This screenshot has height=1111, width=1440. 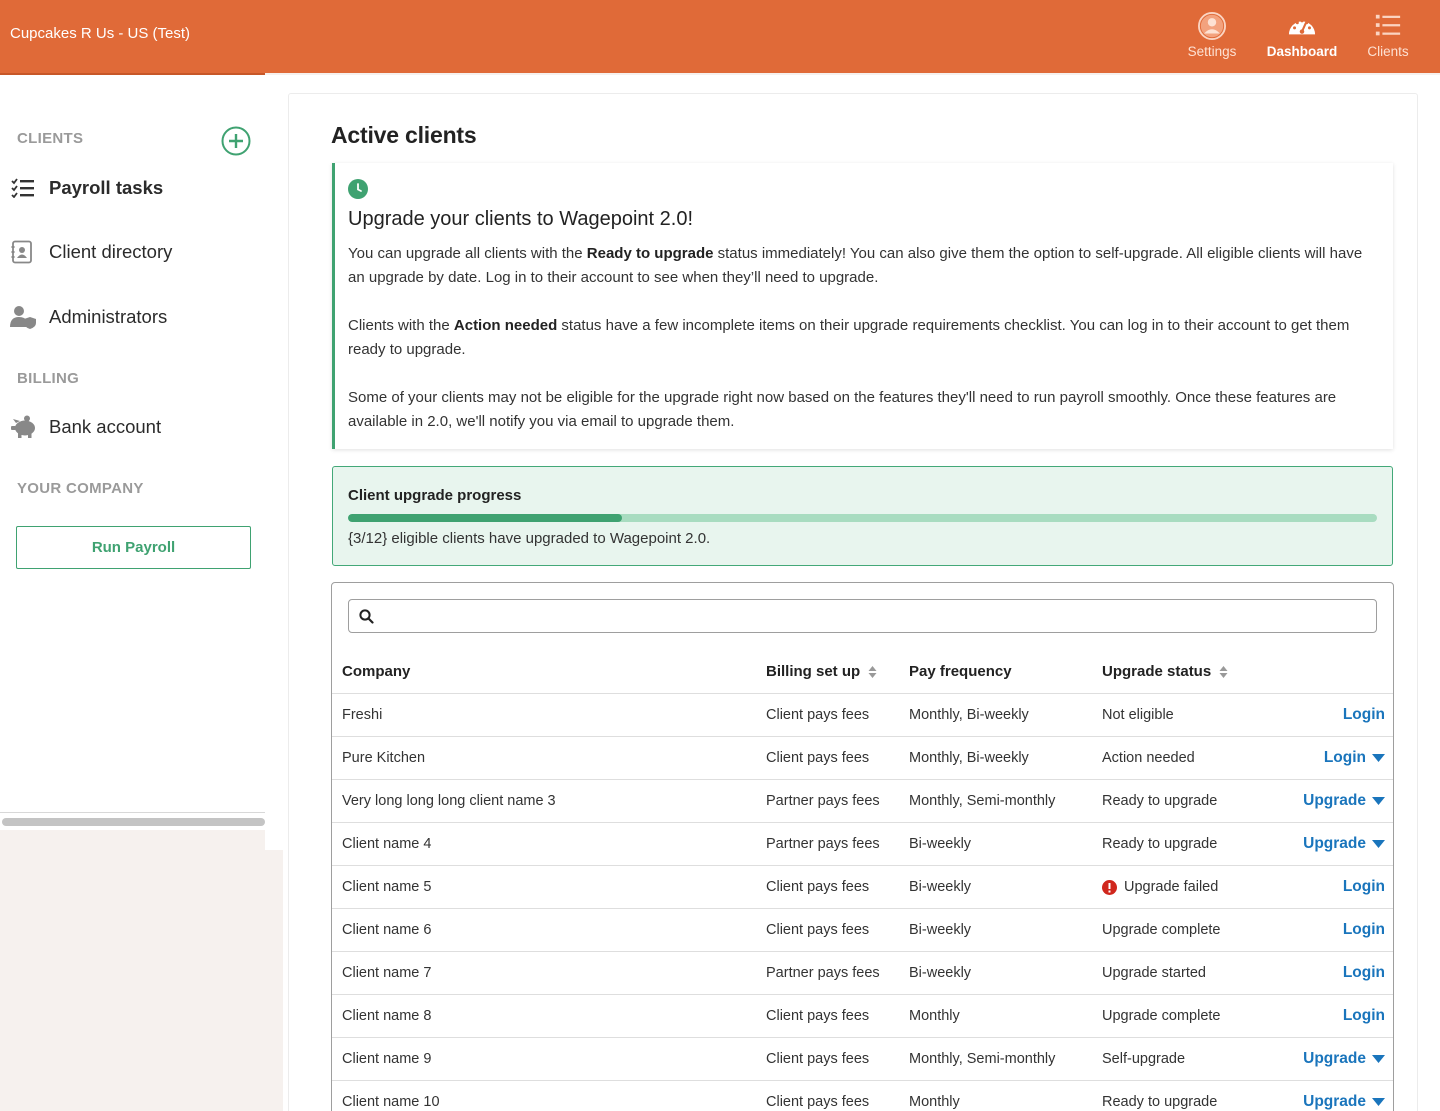 I want to click on sidebar-item-payroll-tasks: Payroll tasks, so click(x=132, y=188).